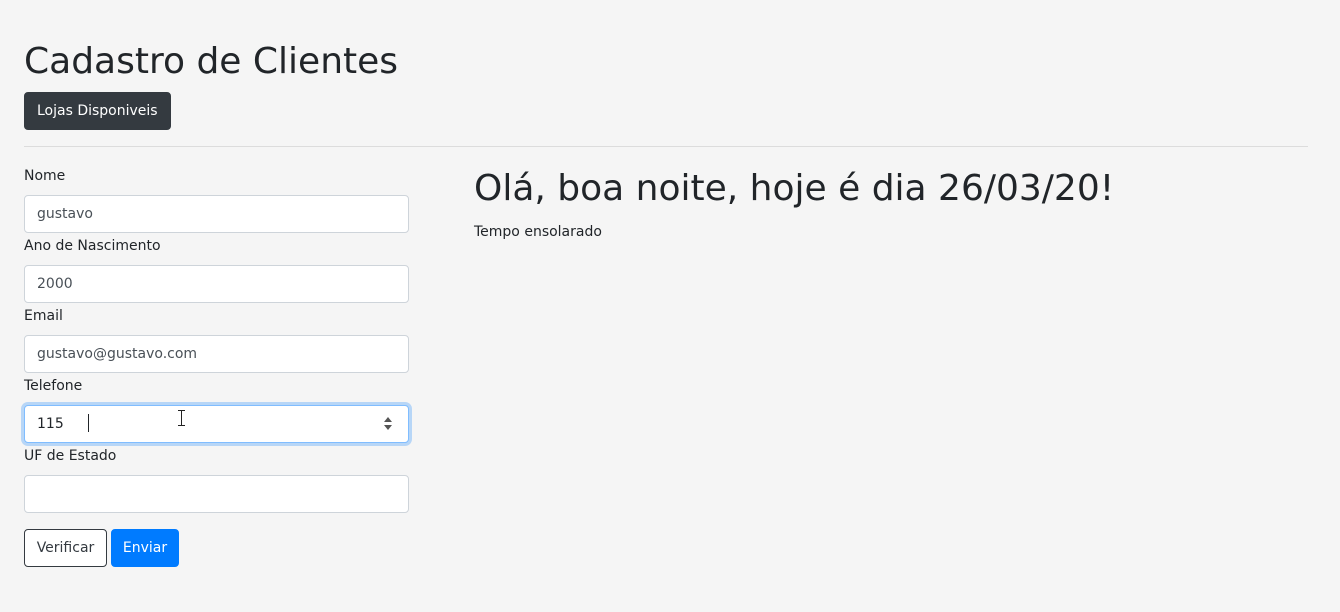  I want to click on phone-label: Telefone, so click(53, 386).